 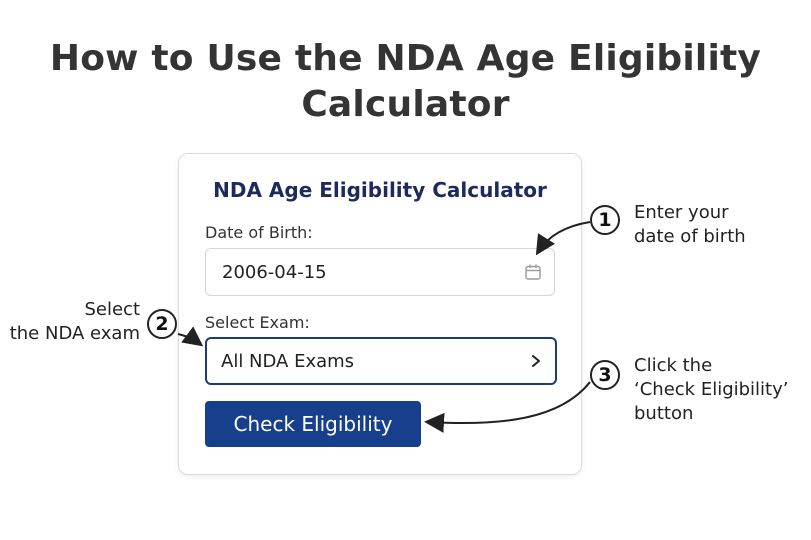 What do you see at coordinates (313, 424) in the screenshot?
I see `check-eligibility-button: Check Eligibility` at bounding box center [313, 424].